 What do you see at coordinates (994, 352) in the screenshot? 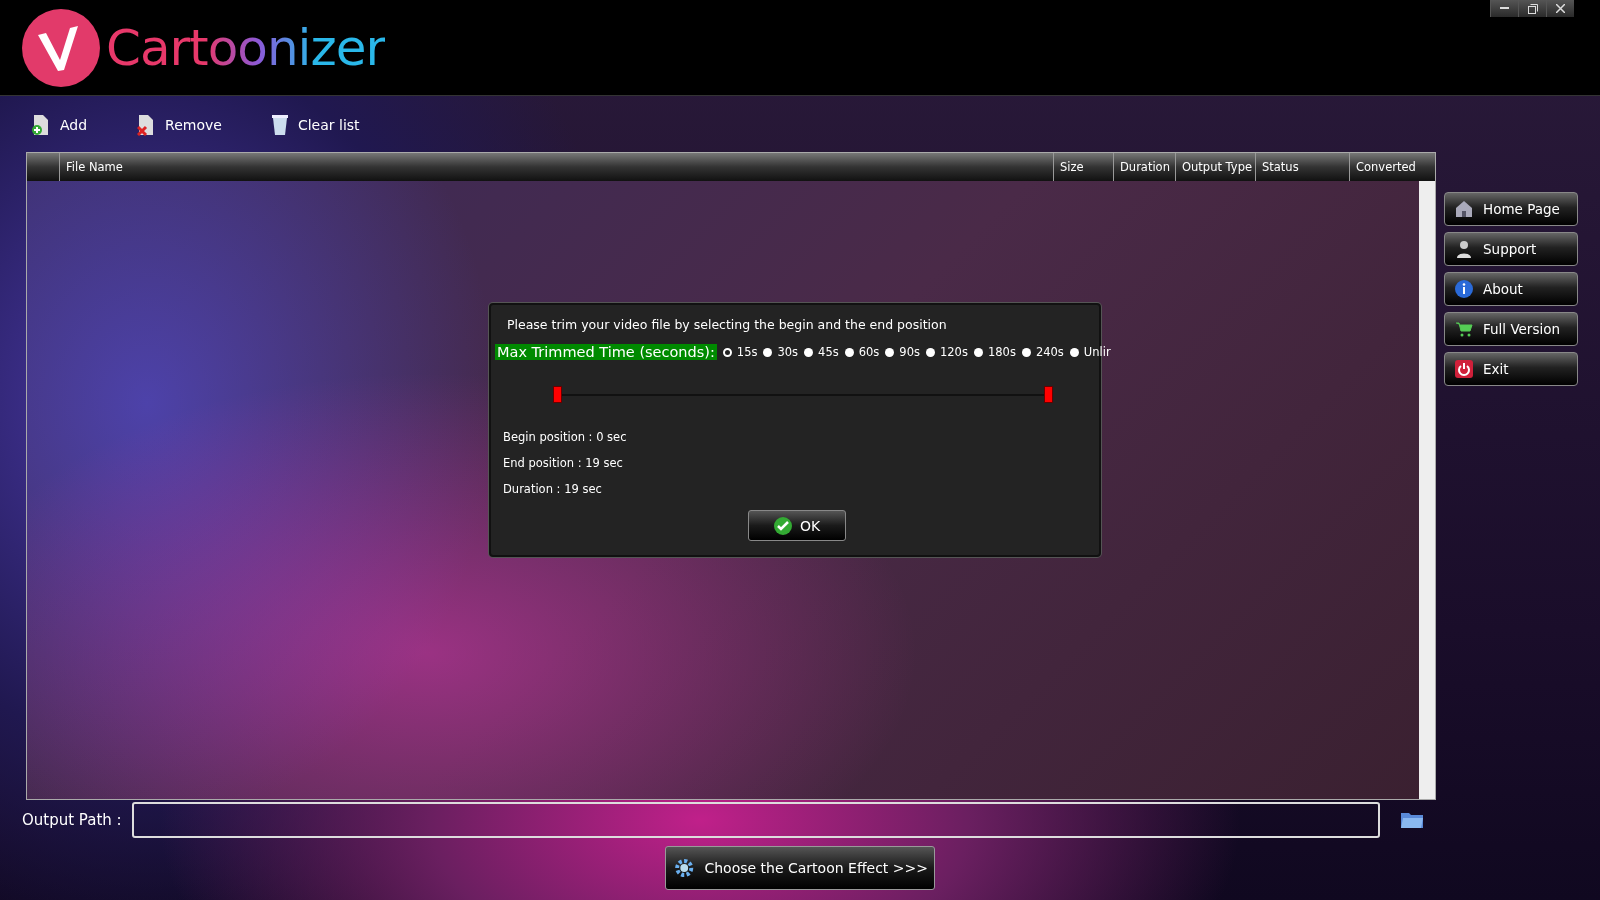
I see `time-option: 180s` at bounding box center [994, 352].